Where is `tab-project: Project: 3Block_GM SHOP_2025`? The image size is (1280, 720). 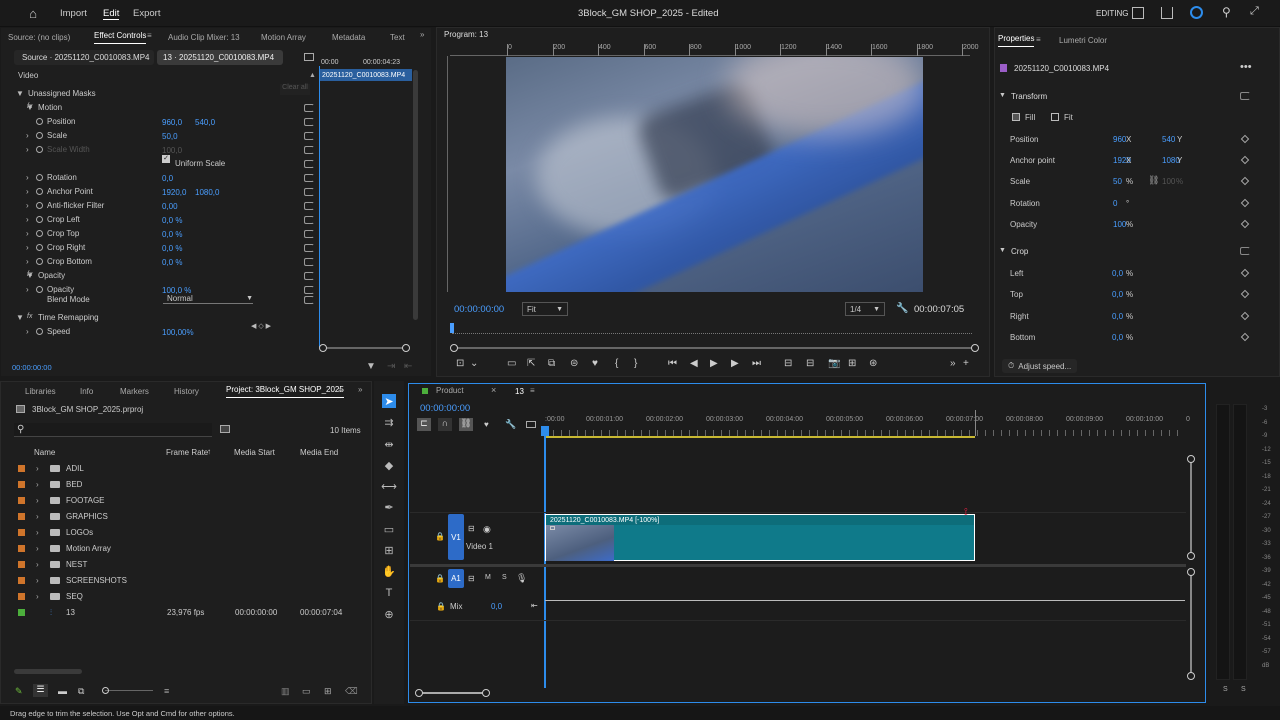
tab-project: Project: 3Block_GM SHOP_2025 is located at coordinates (285, 389).